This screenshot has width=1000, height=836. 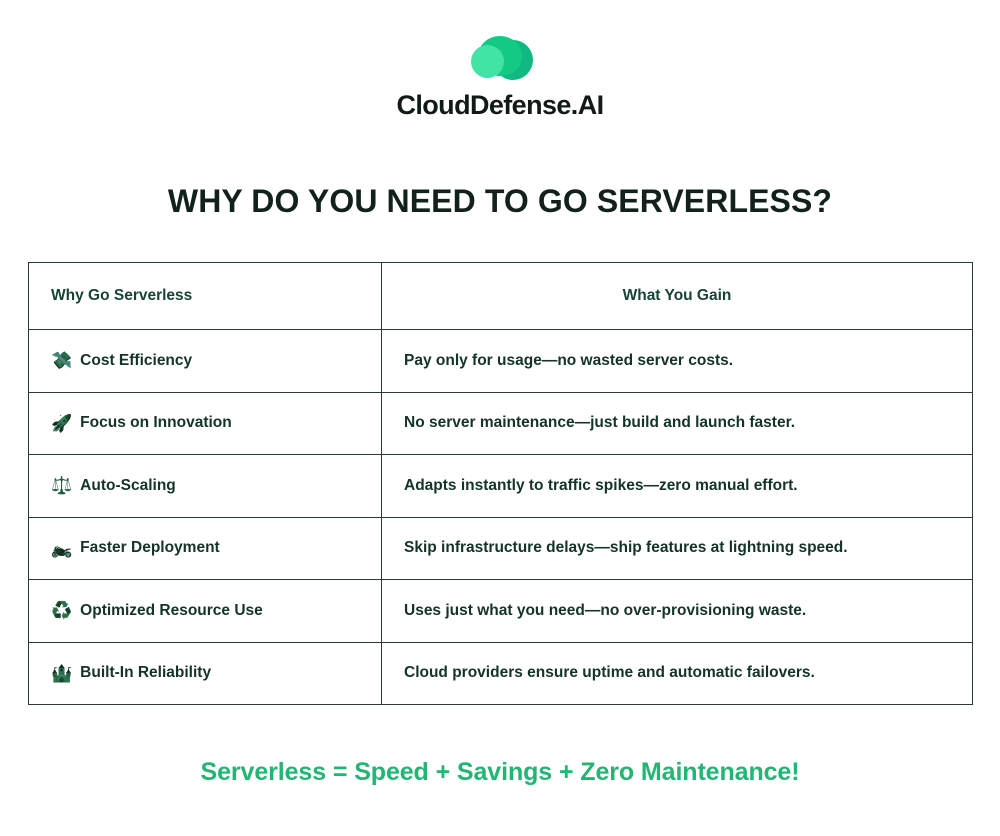 I want to click on money-with-wings-icon: 💸, so click(x=62, y=361).